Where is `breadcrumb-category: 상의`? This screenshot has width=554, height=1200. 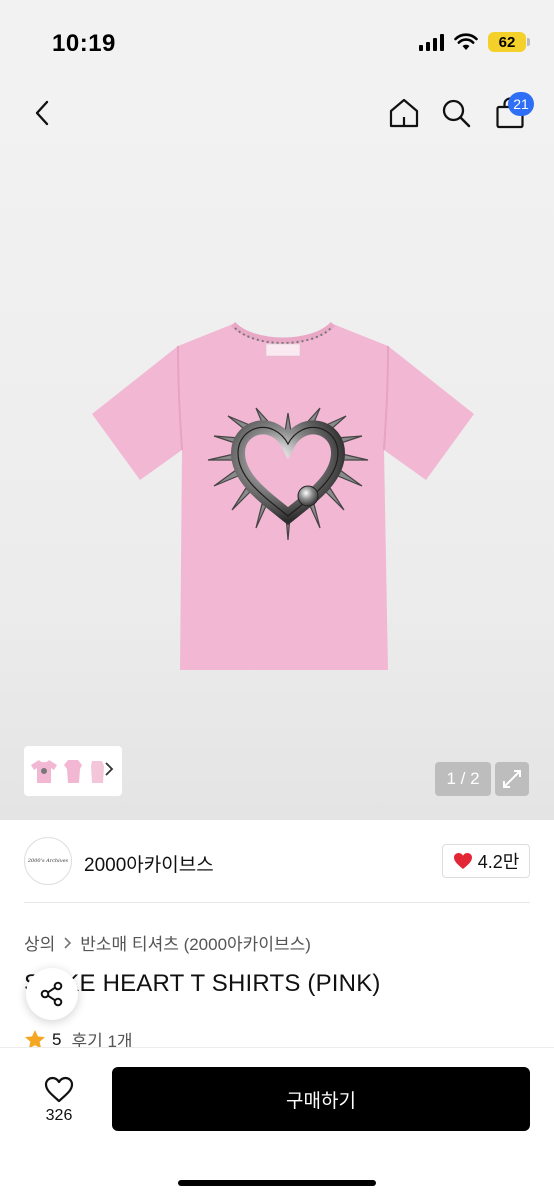
breadcrumb-category: 상의 is located at coordinates (39, 942).